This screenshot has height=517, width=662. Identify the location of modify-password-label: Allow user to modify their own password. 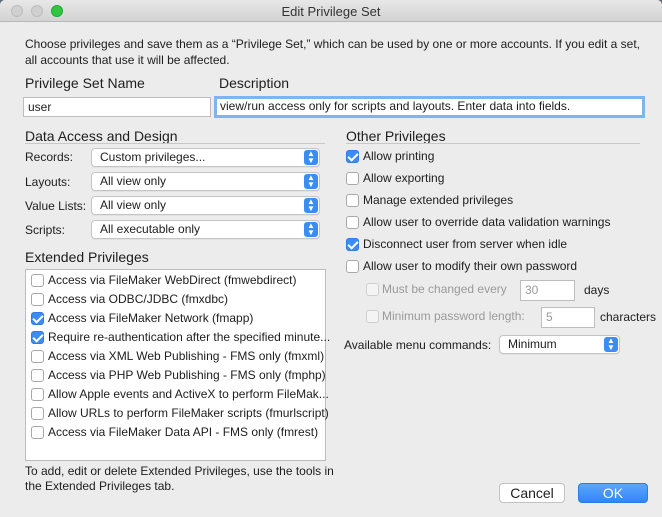
(470, 266).